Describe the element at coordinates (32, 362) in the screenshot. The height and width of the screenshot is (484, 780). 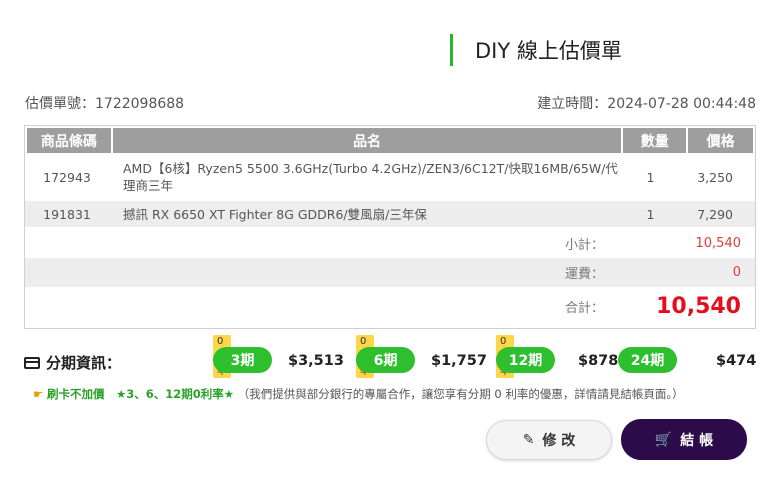
I see `credit-card-icon` at that location.